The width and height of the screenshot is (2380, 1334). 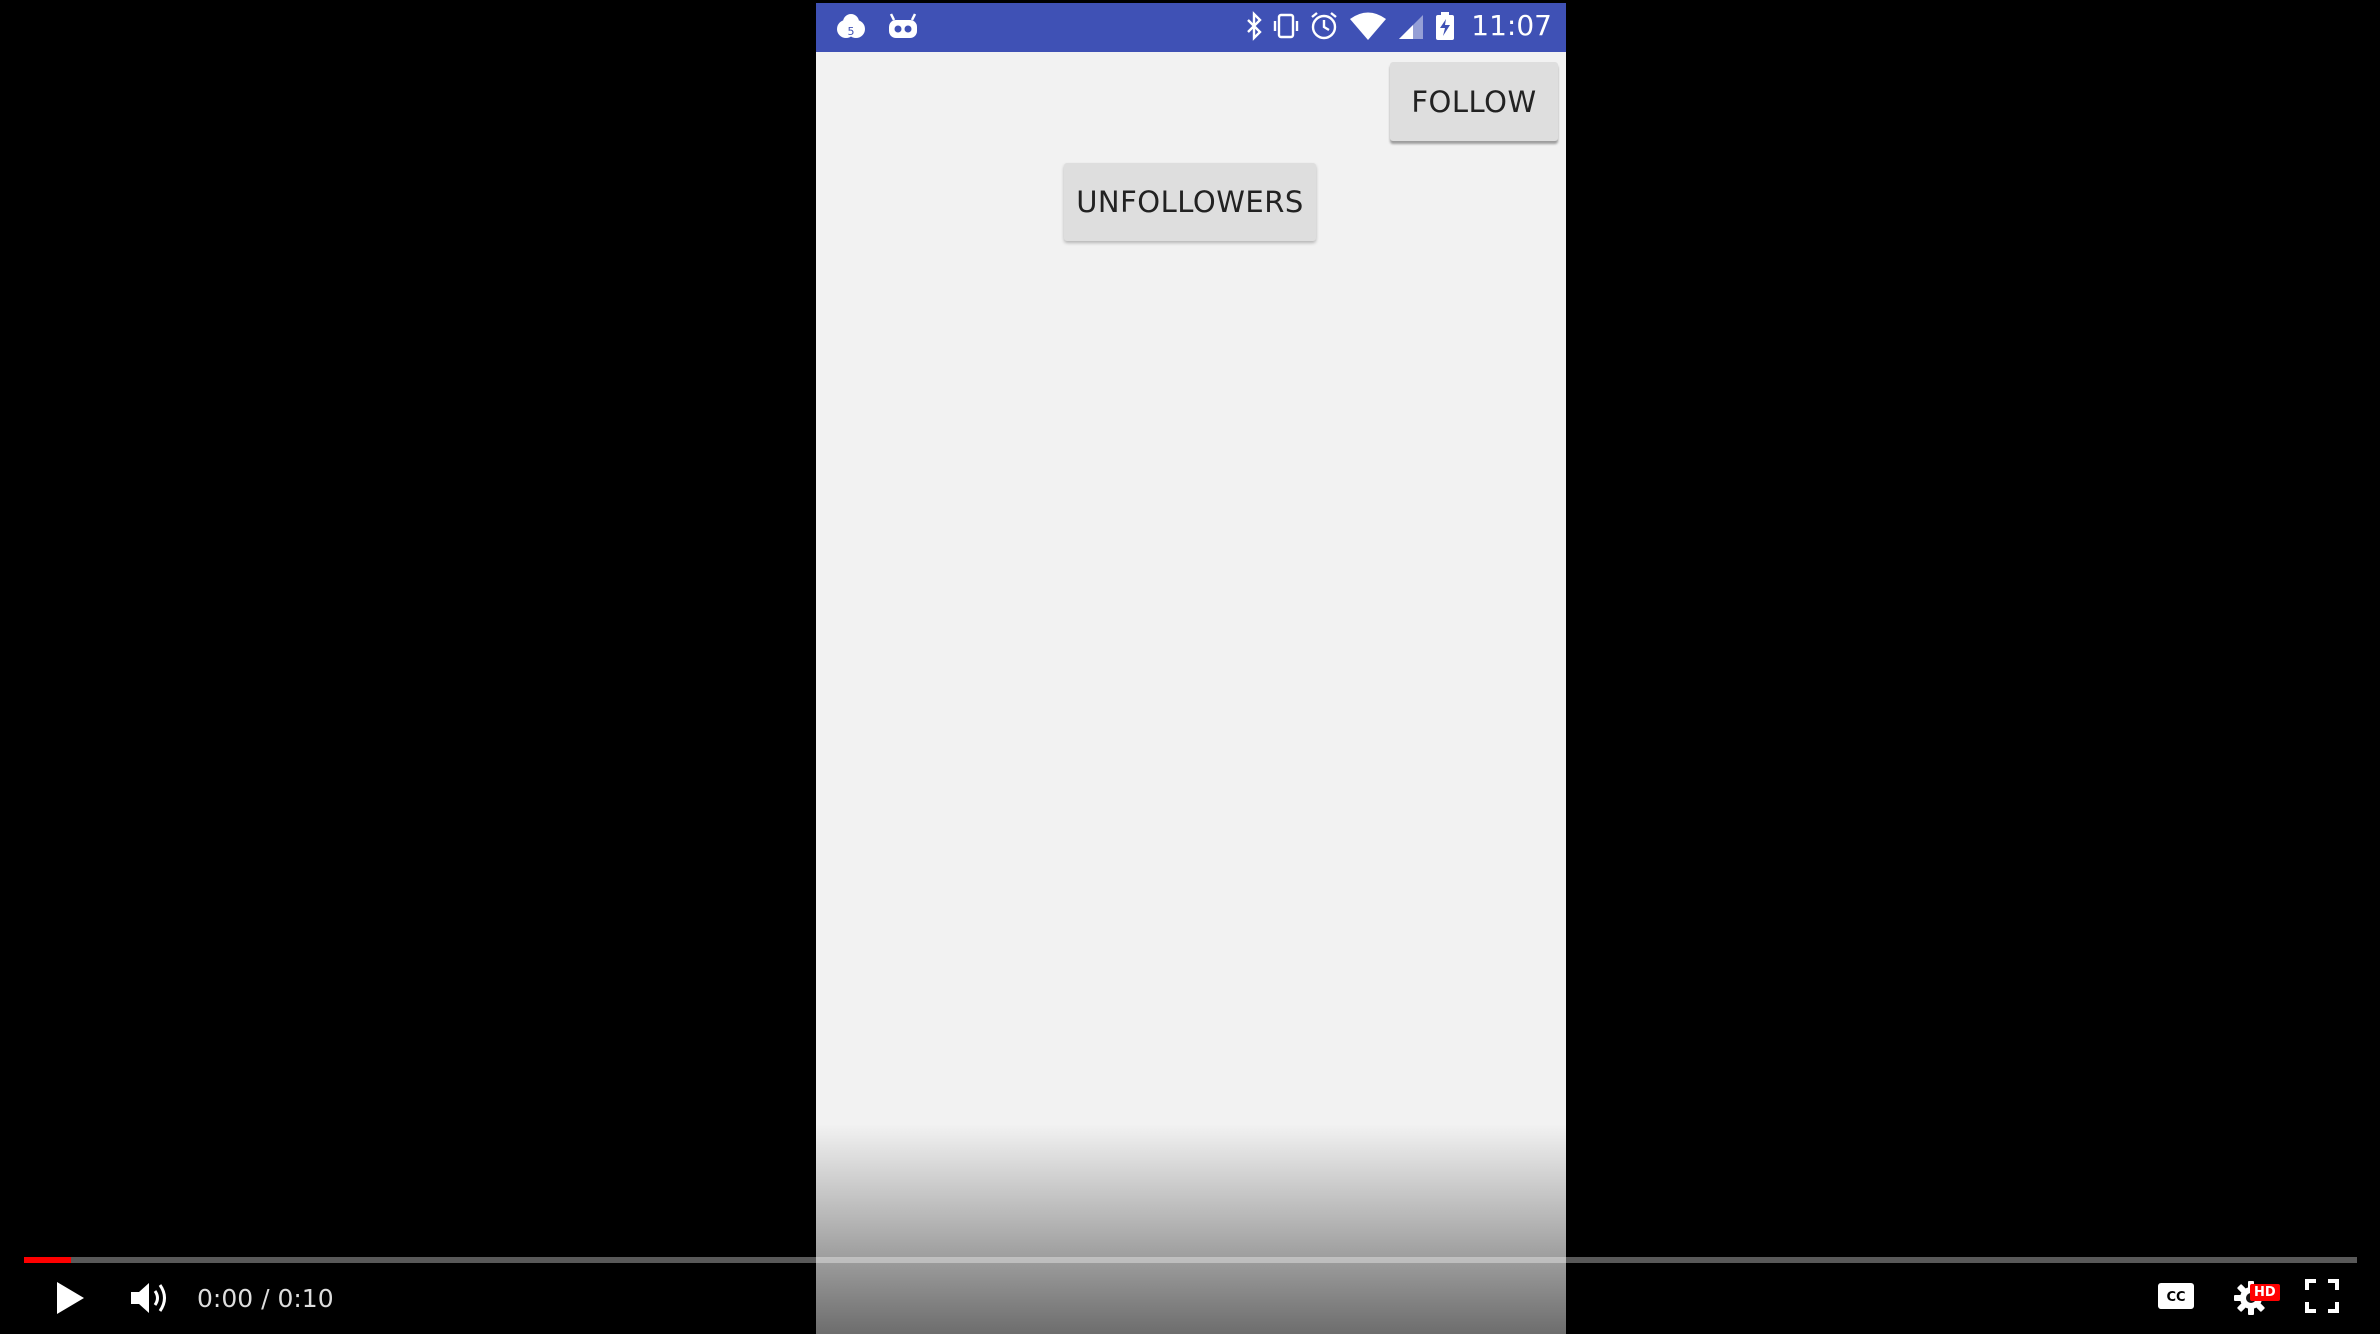 I want to click on captions-button: CC, so click(x=2176, y=1298).